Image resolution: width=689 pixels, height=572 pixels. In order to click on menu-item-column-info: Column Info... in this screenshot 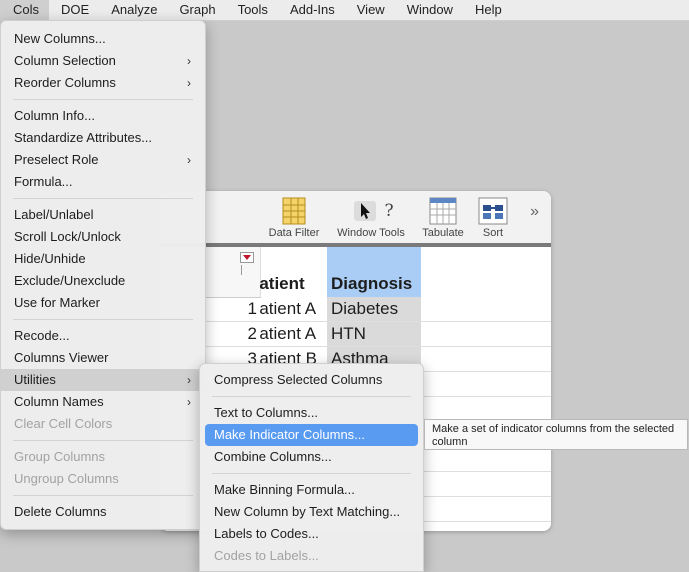, I will do `click(103, 116)`.